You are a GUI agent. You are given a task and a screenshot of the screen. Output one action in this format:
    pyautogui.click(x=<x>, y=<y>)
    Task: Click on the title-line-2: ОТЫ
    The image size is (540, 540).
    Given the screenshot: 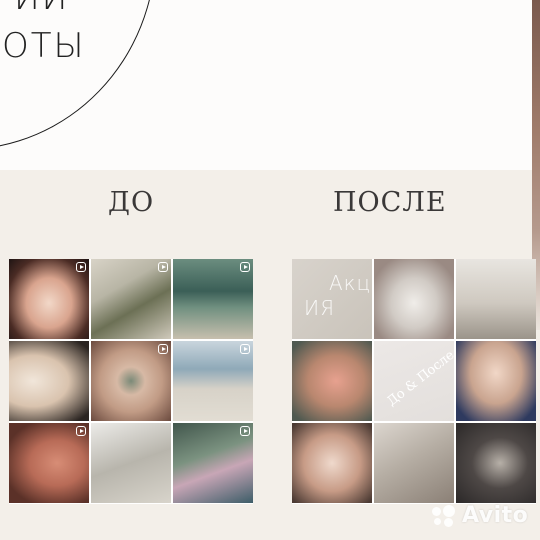 What is the action you would take?
    pyautogui.click(x=44, y=46)
    